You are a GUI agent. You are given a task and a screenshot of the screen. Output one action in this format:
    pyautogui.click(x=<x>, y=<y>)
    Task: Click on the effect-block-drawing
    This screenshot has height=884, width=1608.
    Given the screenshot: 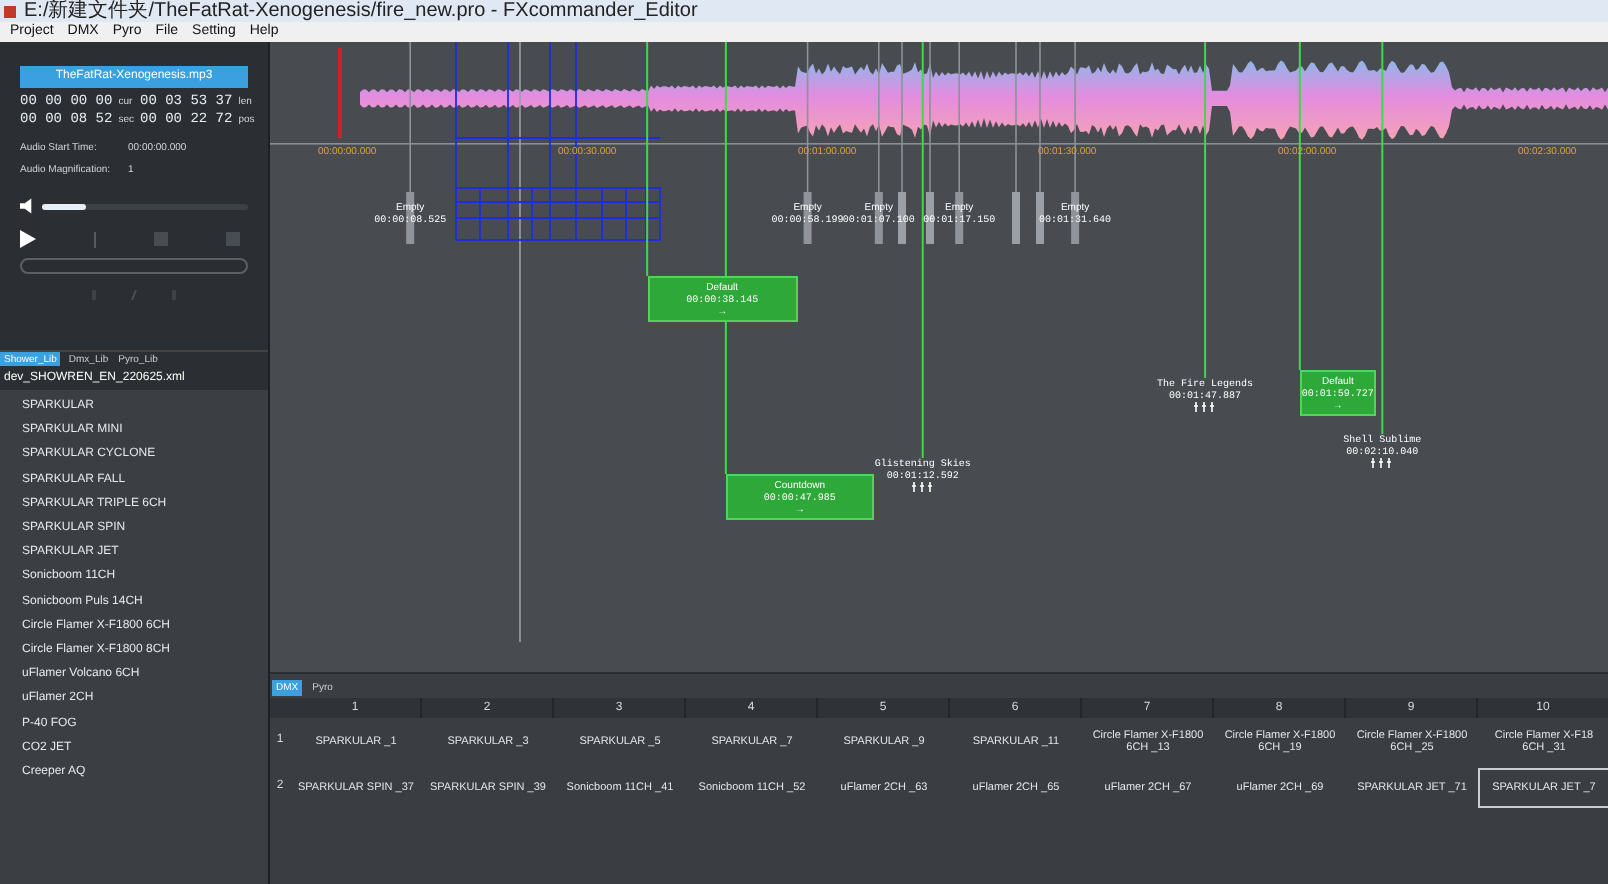 What is the action you would take?
    pyautogui.click(x=558, y=141)
    